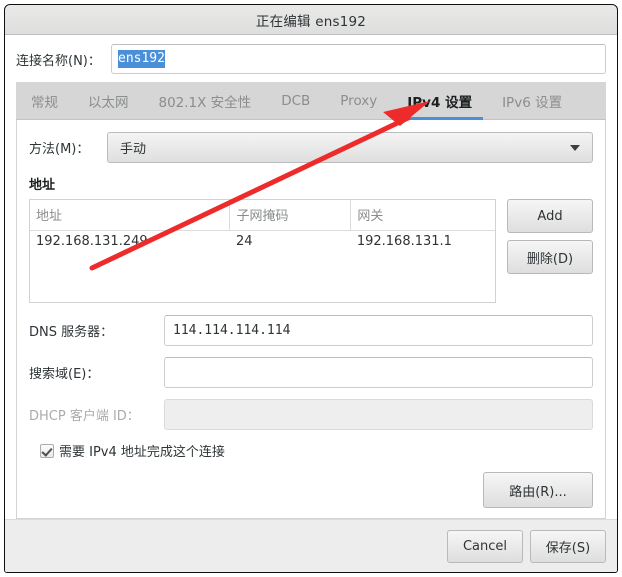 The image size is (622, 577). Describe the element at coordinates (84, 416) in the screenshot. I see `dhcp-client-id-label: DHCP 客户端 ID：` at that location.